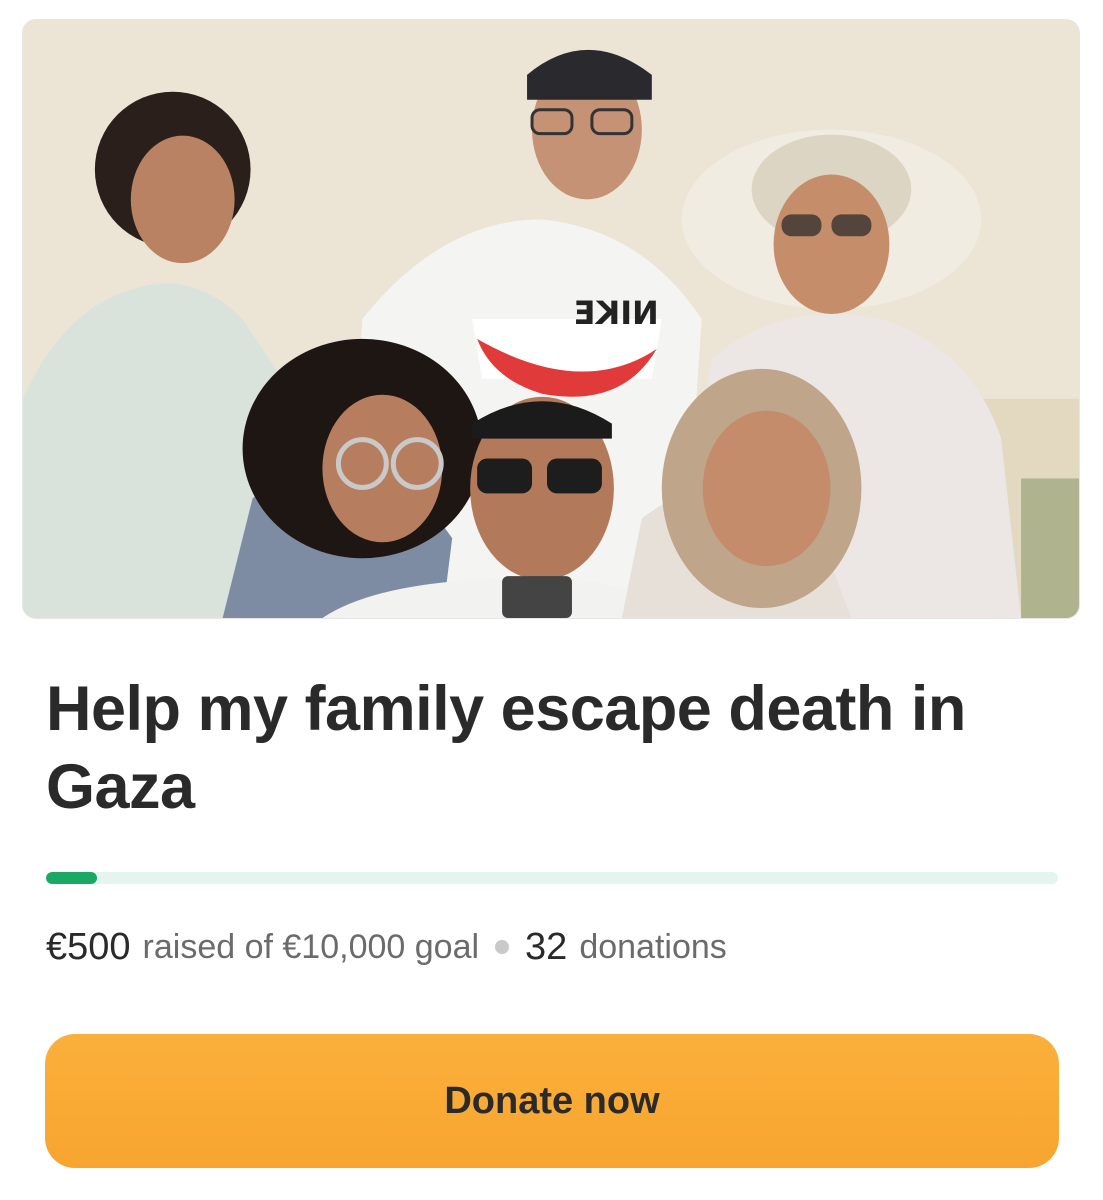 The width and height of the screenshot is (1103, 1200). What do you see at coordinates (552, 878) in the screenshot?
I see `progress-bar` at bounding box center [552, 878].